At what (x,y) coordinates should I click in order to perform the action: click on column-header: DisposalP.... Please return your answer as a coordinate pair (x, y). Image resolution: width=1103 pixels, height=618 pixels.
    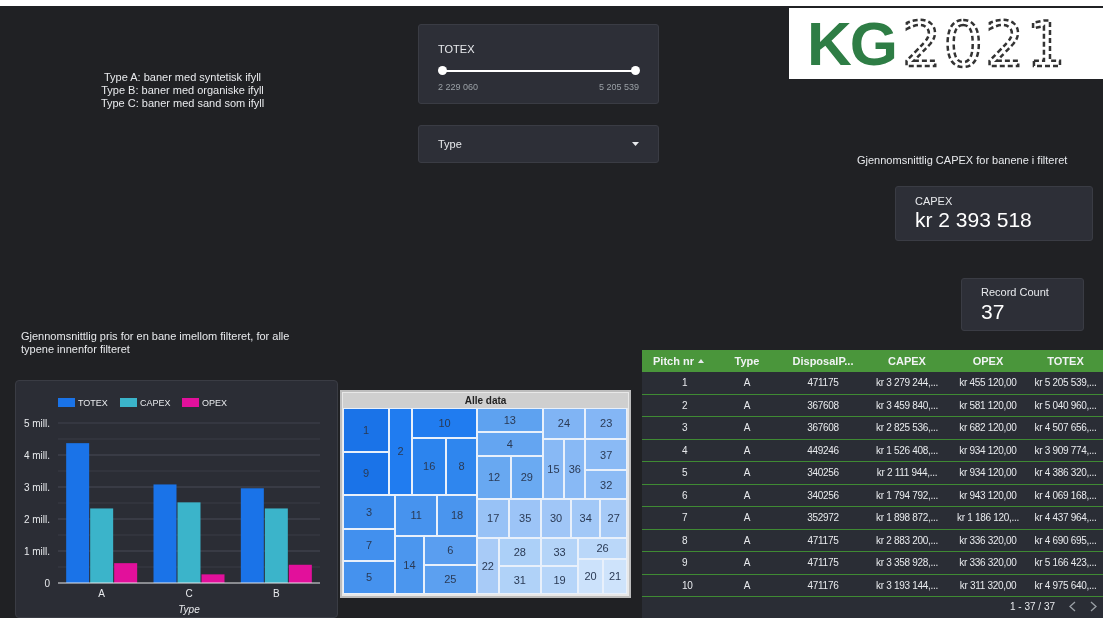
    Looking at the image, I should click on (823, 361).